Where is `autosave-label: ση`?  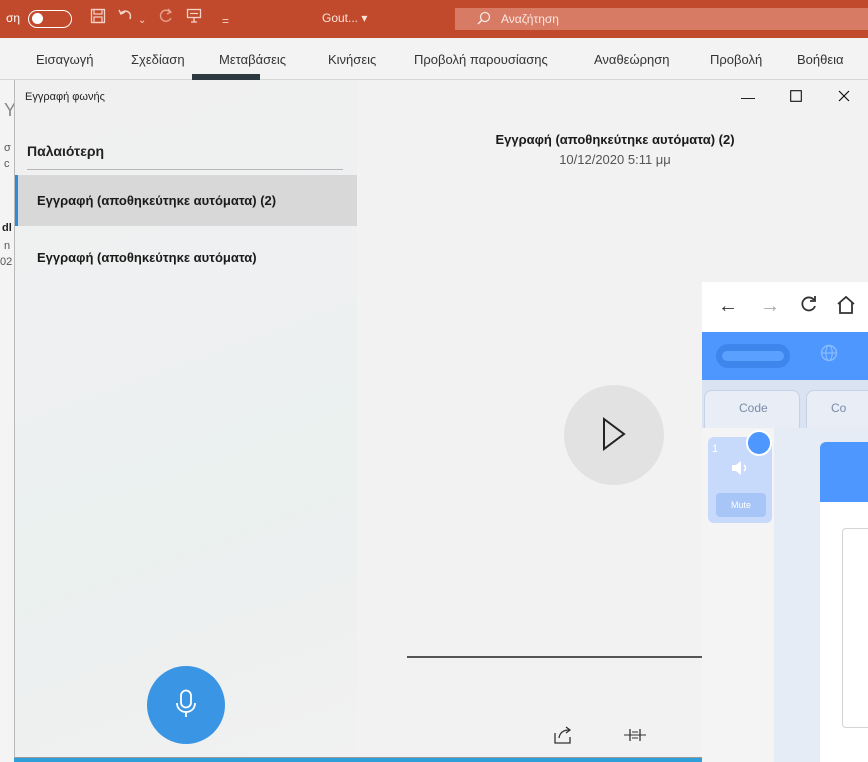 autosave-label: ση is located at coordinates (13, 18).